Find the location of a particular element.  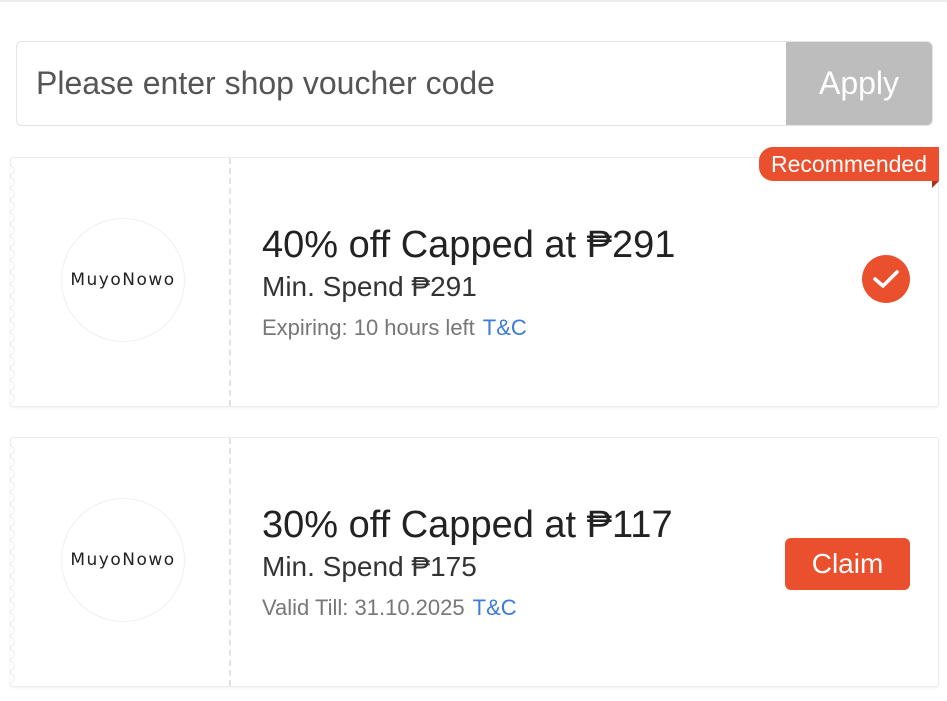

top-divider is located at coordinates (473, 1).